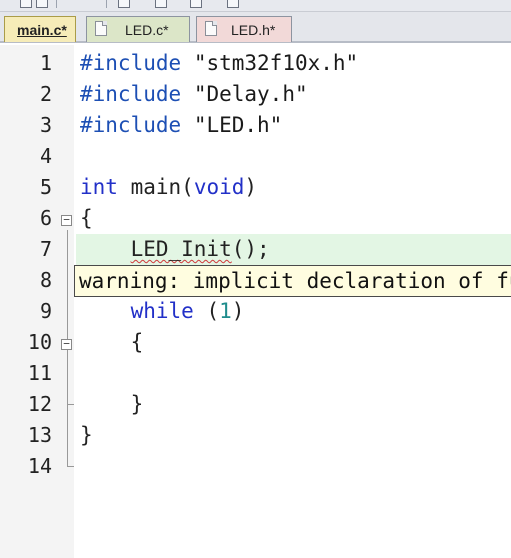 The height and width of the screenshot is (558, 511). What do you see at coordinates (39, 342) in the screenshot?
I see `line-number: 10` at bounding box center [39, 342].